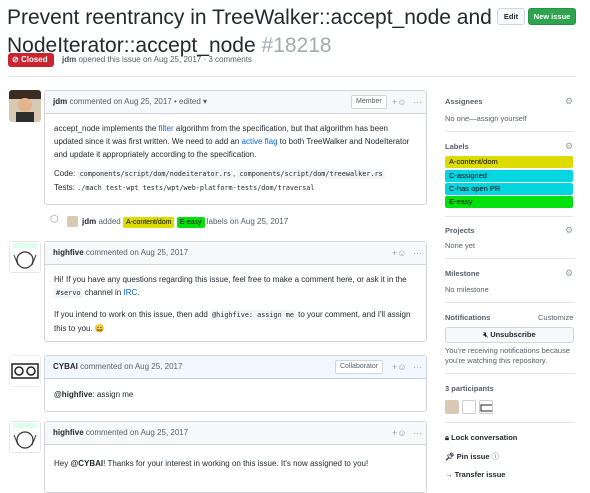 Image resolution: width=590 pixels, height=493 pixels. What do you see at coordinates (509, 335) in the screenshot?
I see `unsubscribe-button: 🔇︎ Unsubscribe` at bounding box center [509, 335].